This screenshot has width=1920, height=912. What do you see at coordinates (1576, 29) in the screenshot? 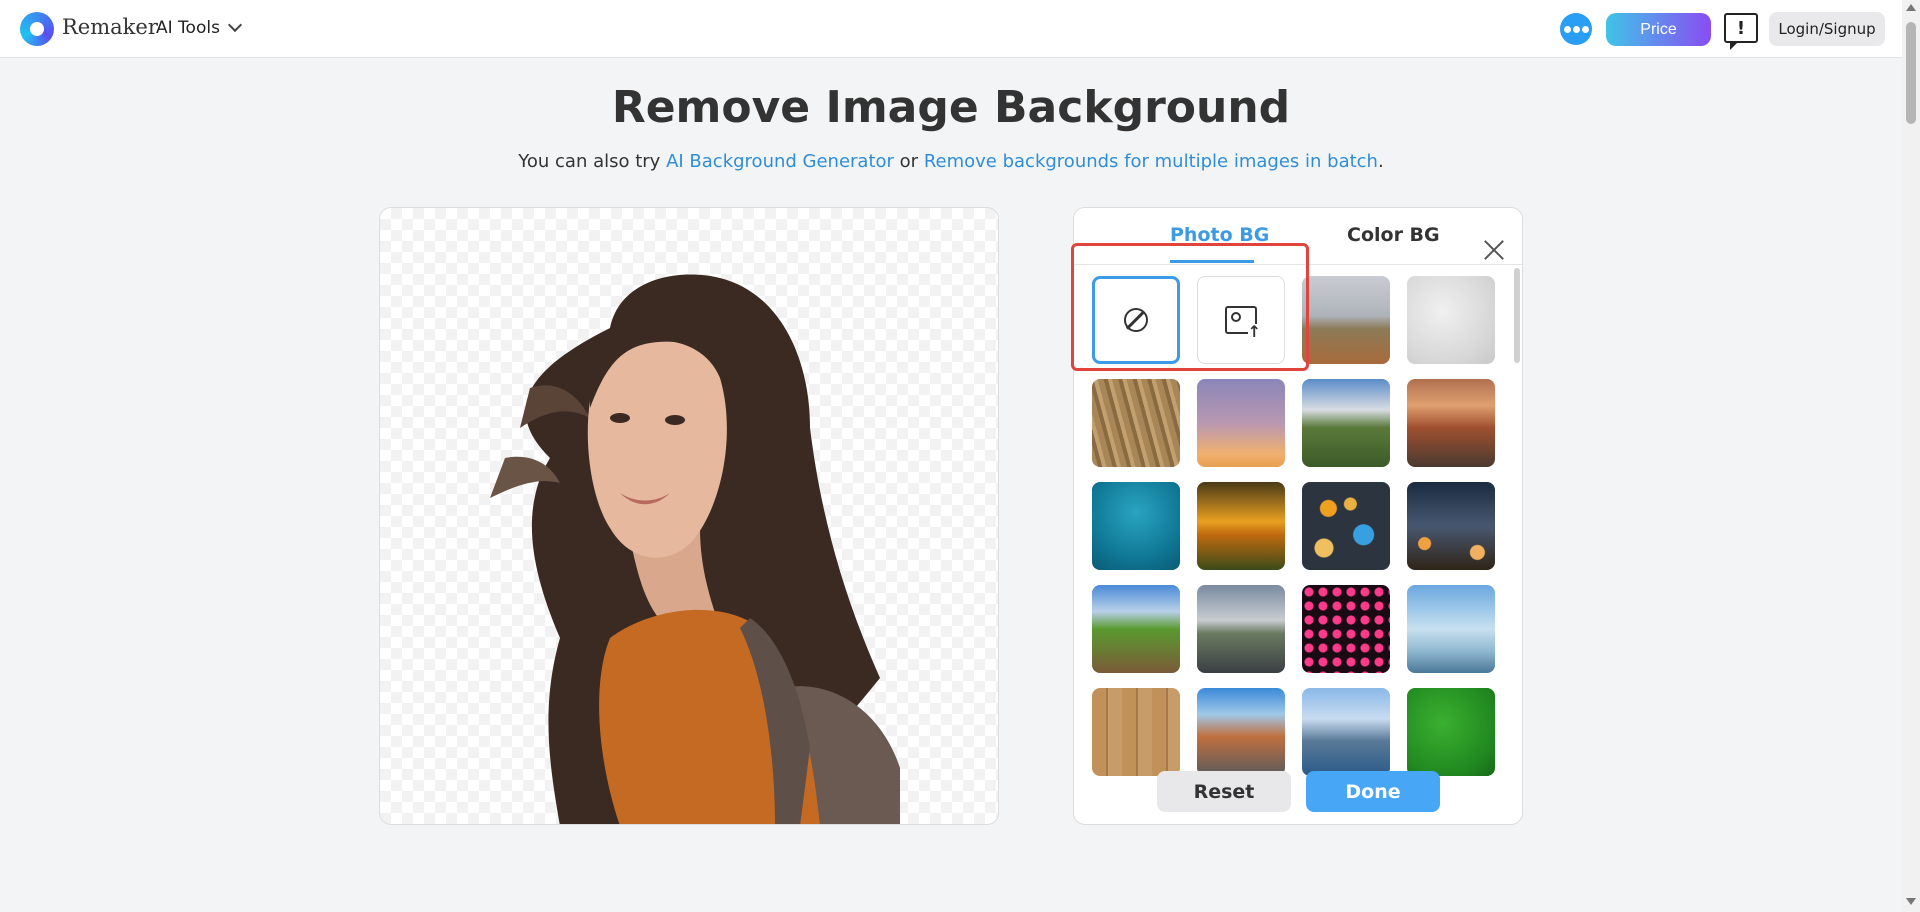
I see `community-icon` at bounding box center [1576, 29].